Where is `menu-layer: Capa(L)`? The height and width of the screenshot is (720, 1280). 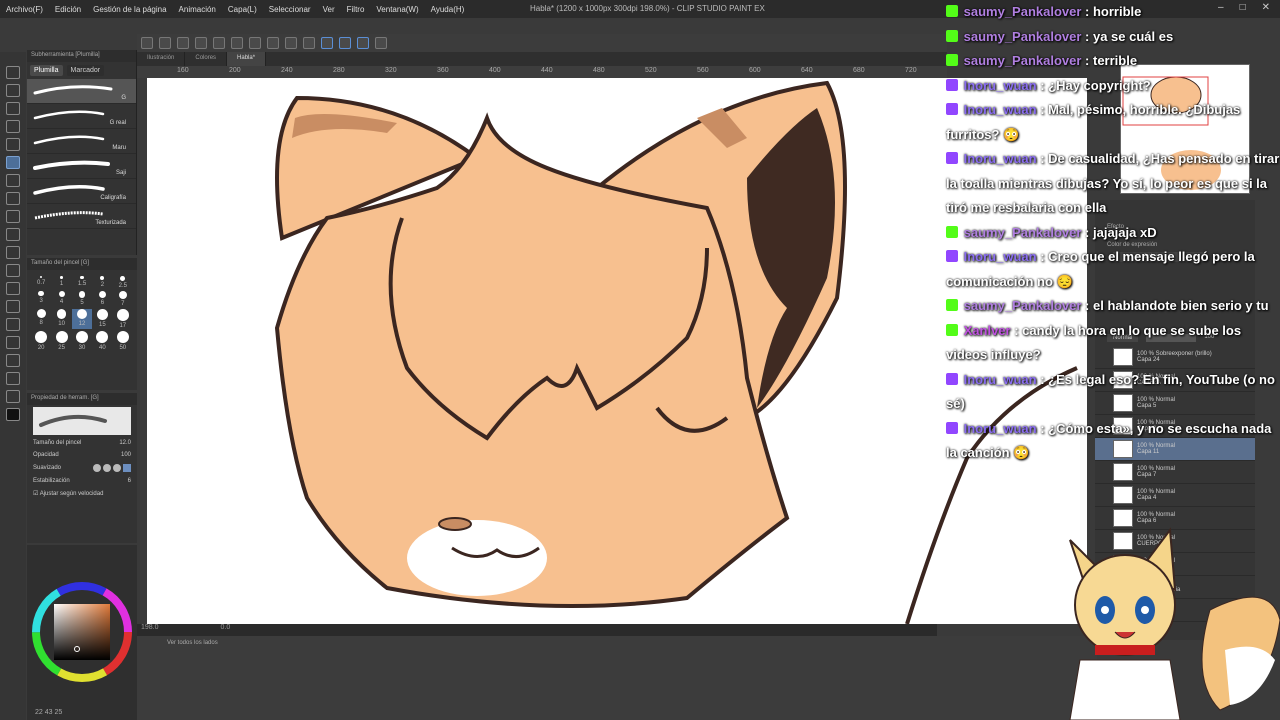 menu-layer: Capa(L) is located at coordinates (242, 9).